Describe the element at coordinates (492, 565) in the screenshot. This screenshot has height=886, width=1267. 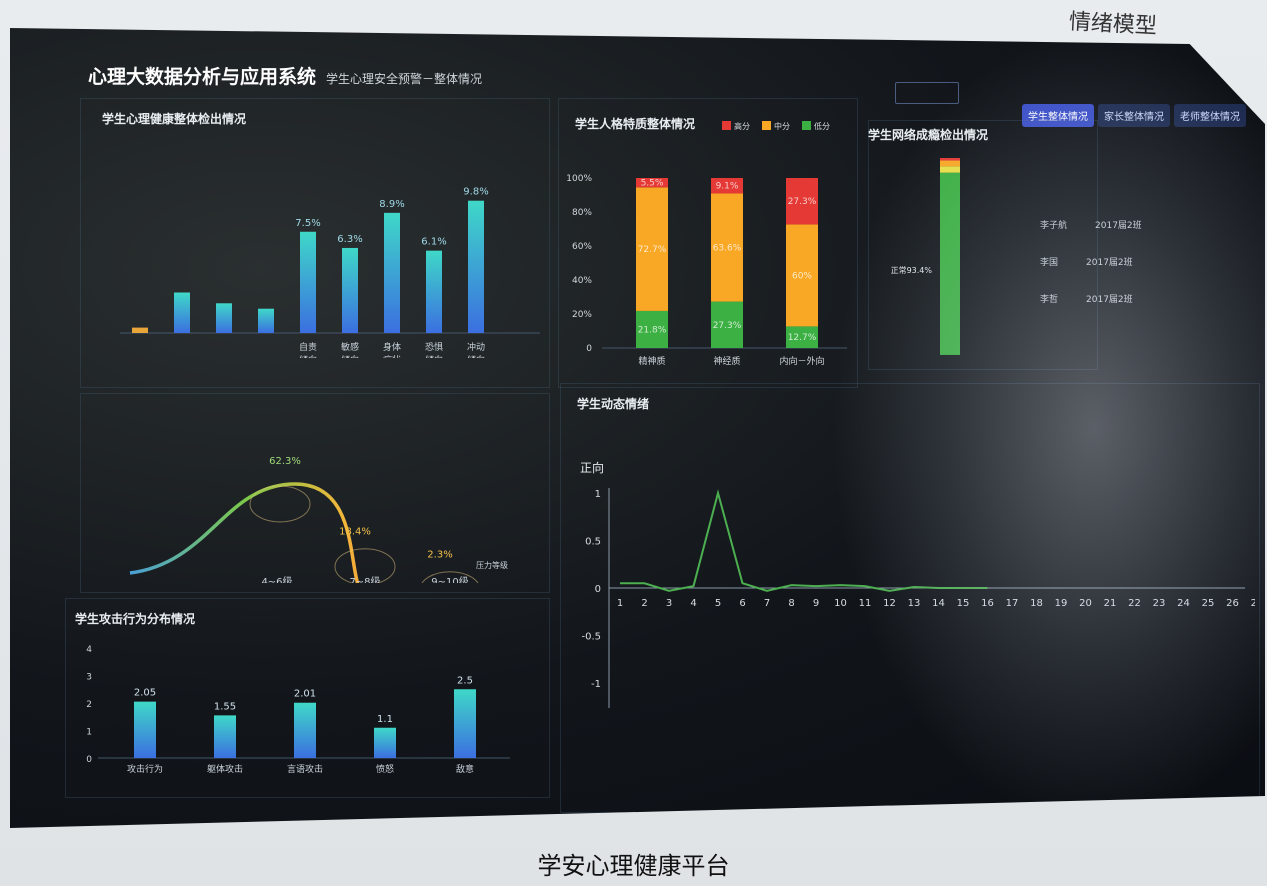
I see `pressure-x-axis-label: 压力等级` at that location.